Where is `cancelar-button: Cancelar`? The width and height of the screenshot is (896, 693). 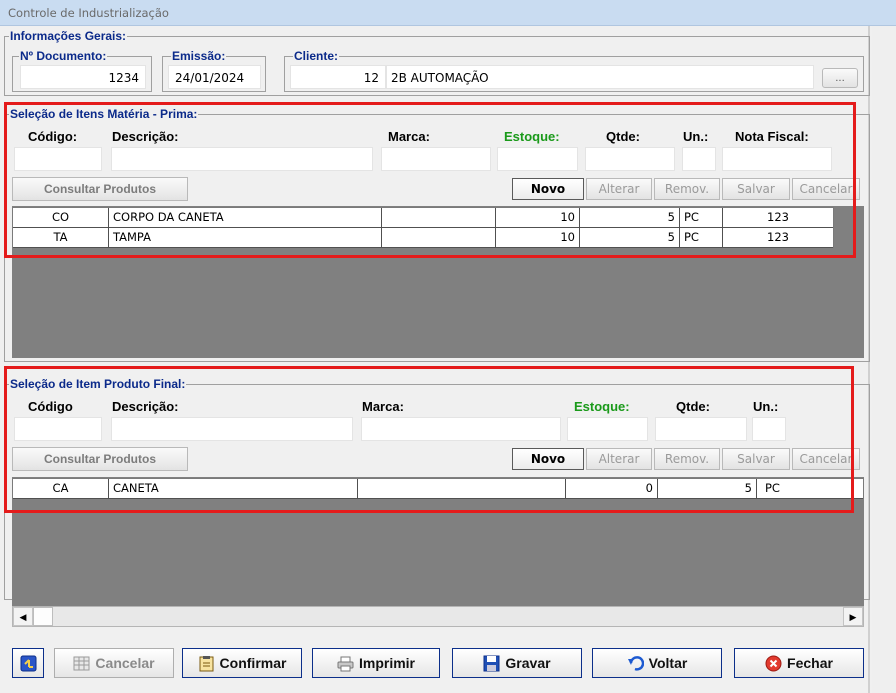
cancelar-button: Cancelar is located at coordinates (114, 663).